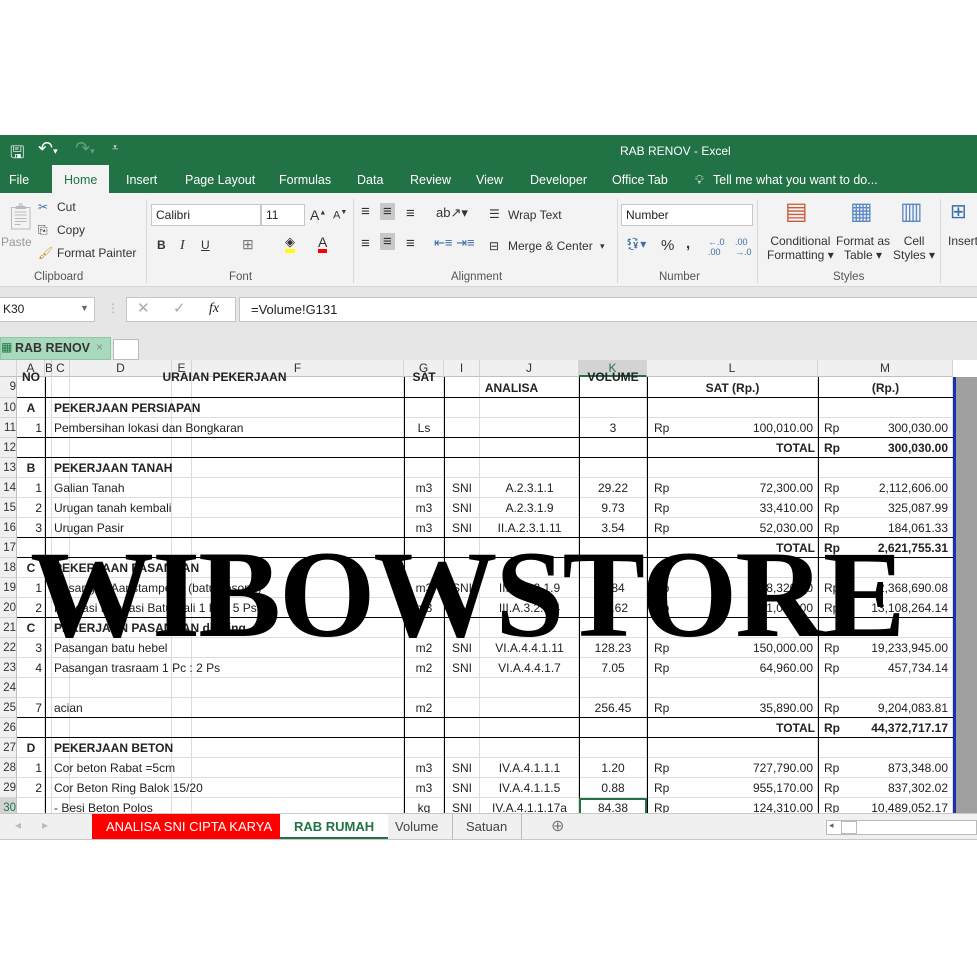 Image resolution: width=977 pixels, height=977 pixels. I want to click on row-header-28: 28, so click(8, 768).